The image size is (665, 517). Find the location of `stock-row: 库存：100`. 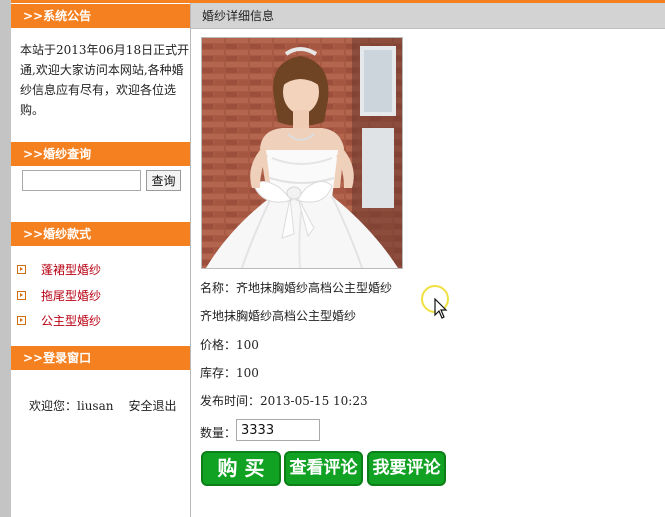

stock-row: 库存：100 is located at coordinates (229, 372).